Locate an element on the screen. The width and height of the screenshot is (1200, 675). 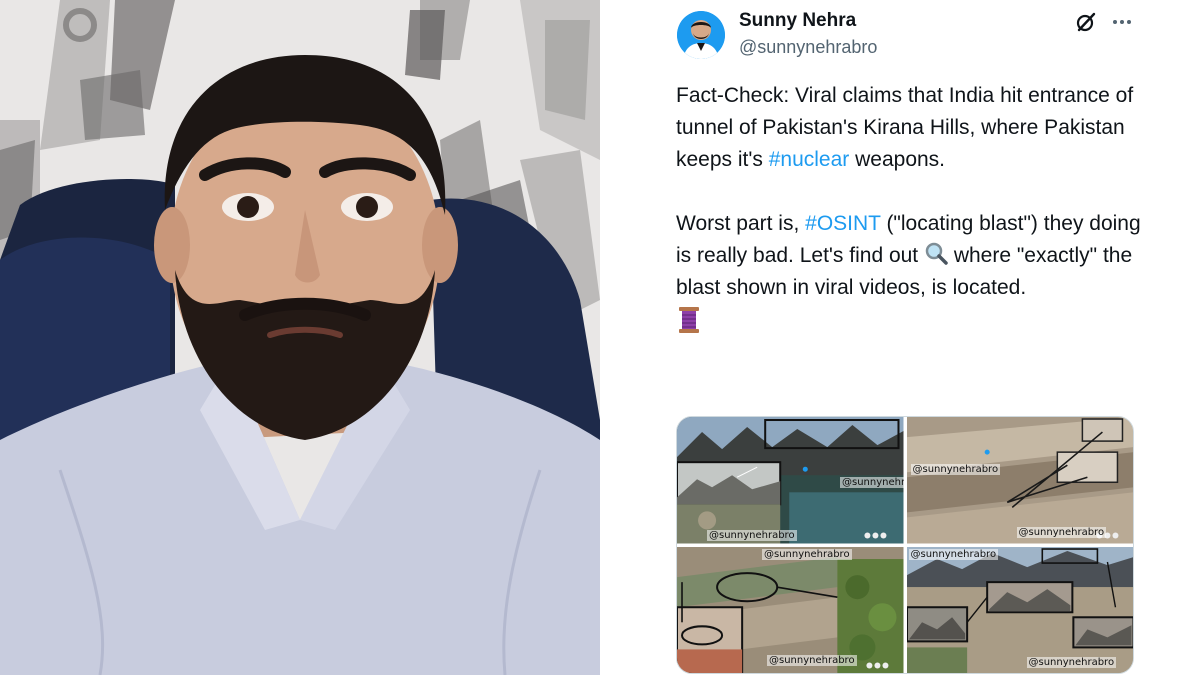
media-image-2: @sunnynehrabro @sunnynehrabro is located at coordinates (1019, 480).